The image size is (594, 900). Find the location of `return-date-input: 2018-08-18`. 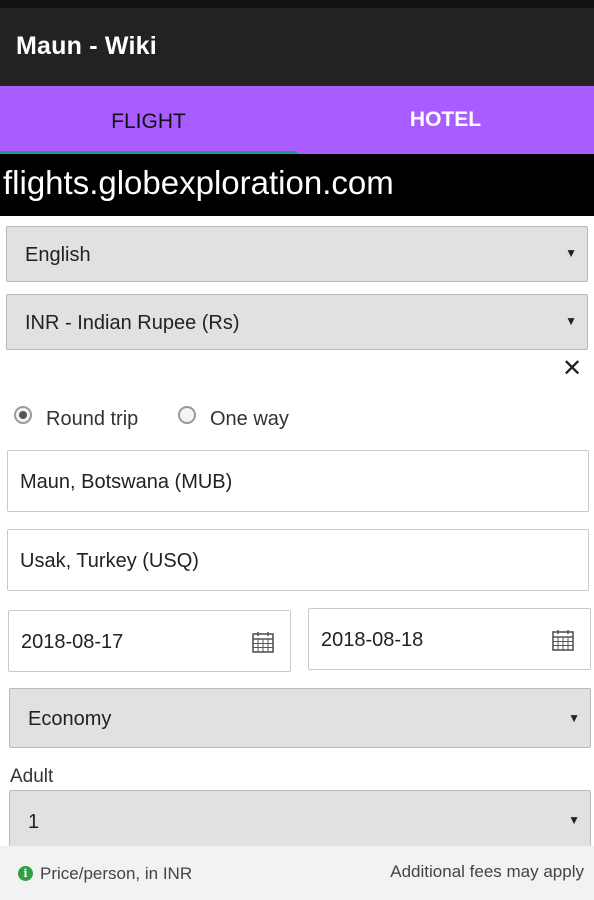

return-date-input: 2018-08-18 is located at coordinates (449, 639).